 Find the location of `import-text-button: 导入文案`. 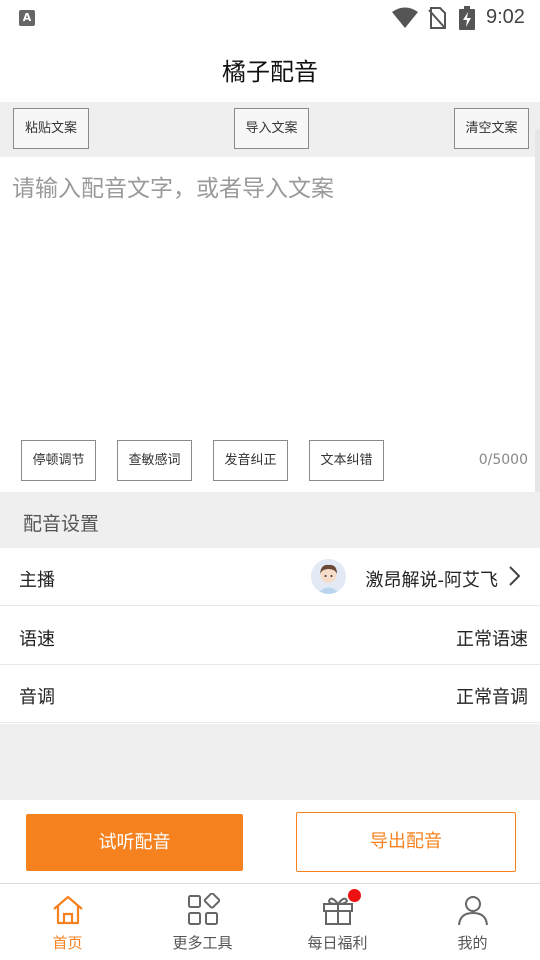

import-text-button: 导入文案 is located at coordinates (271, 128).